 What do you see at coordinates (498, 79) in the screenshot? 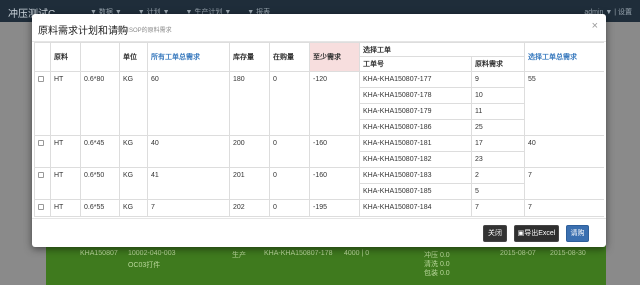
I see `material-demand-cell: 9` at bounding box center [498, 79].